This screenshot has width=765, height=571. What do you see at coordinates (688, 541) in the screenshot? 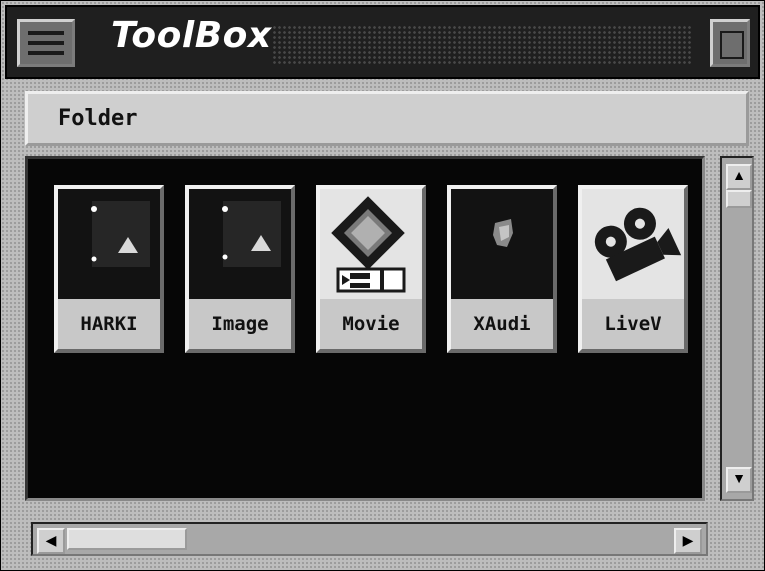
I see `scroll-right-icon: ▶` at bounding box center [688, 541].